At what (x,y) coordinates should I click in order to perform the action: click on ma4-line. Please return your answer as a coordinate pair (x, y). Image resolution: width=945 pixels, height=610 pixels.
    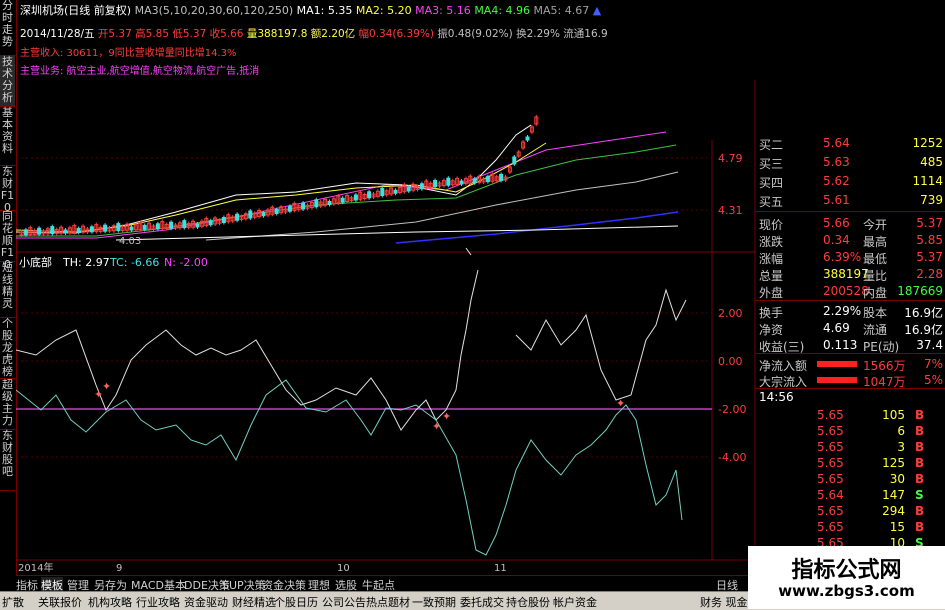
    Looking at the image, I should click on (346, 190).